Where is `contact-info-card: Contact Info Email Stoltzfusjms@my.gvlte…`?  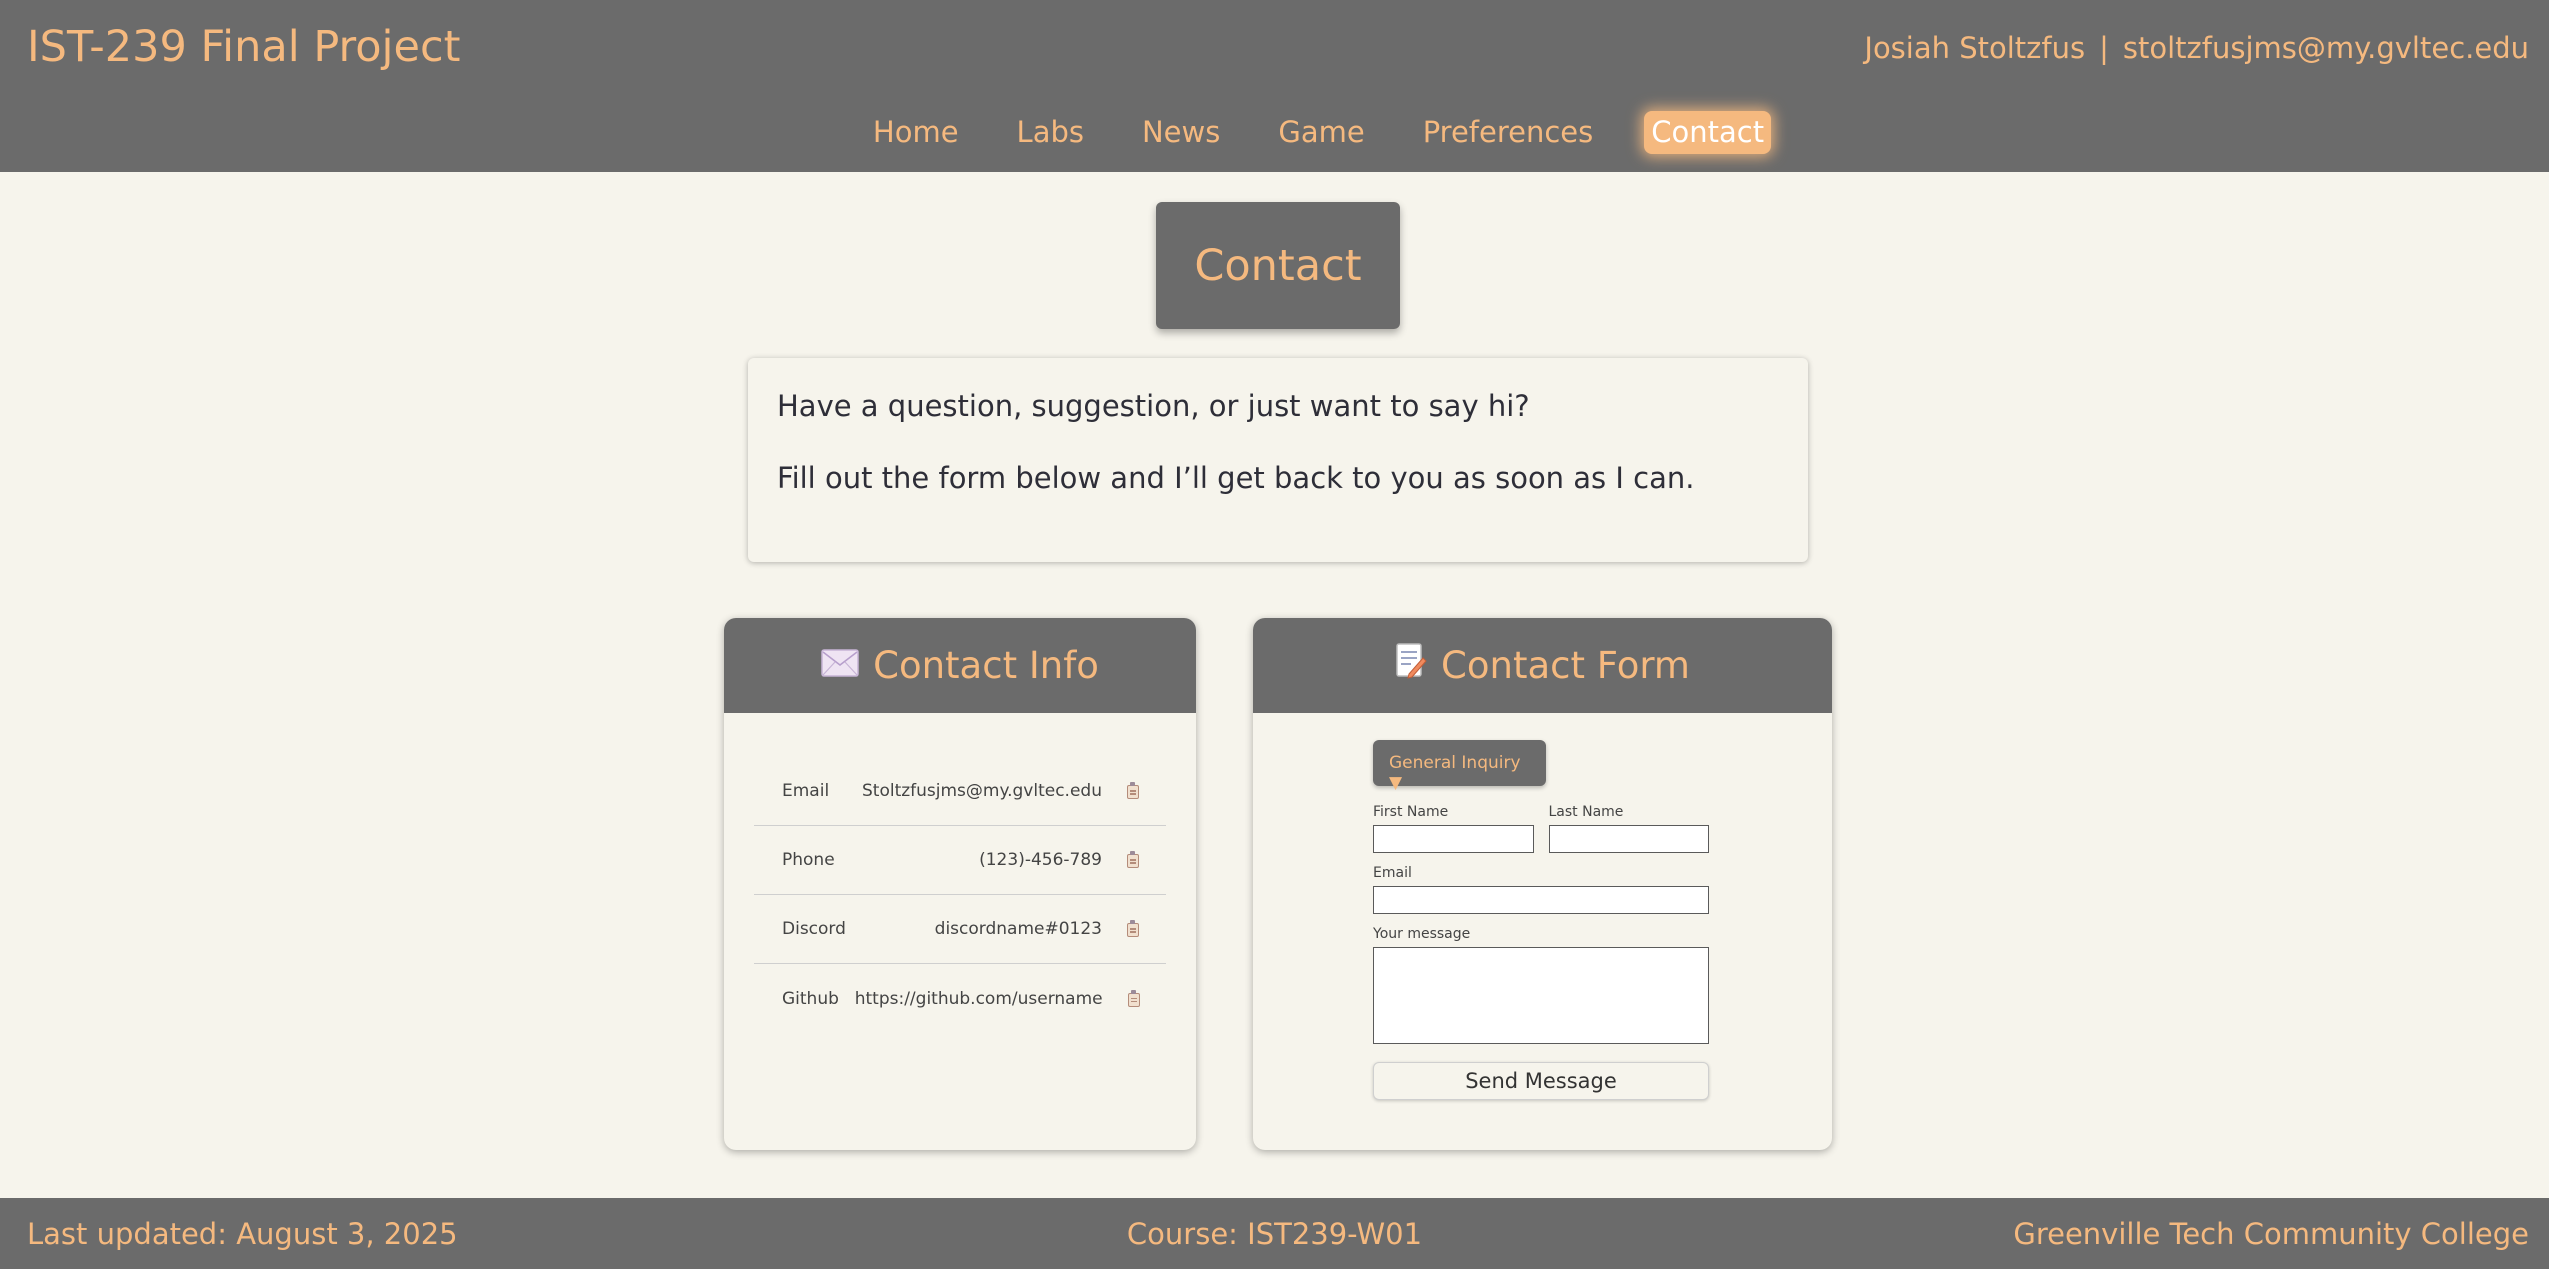
contact-info-card: Contact Info Email Stoltzfusjms@my.gvlte… is located at coordinates (960, 884).